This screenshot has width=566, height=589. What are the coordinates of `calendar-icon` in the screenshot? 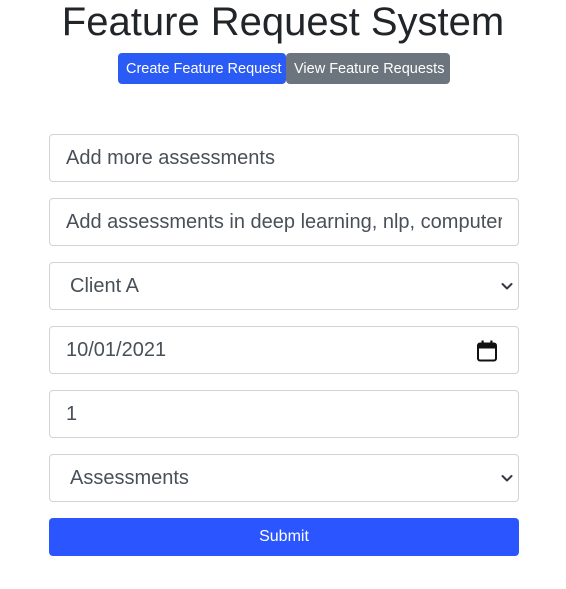 It's located at (487, 351).